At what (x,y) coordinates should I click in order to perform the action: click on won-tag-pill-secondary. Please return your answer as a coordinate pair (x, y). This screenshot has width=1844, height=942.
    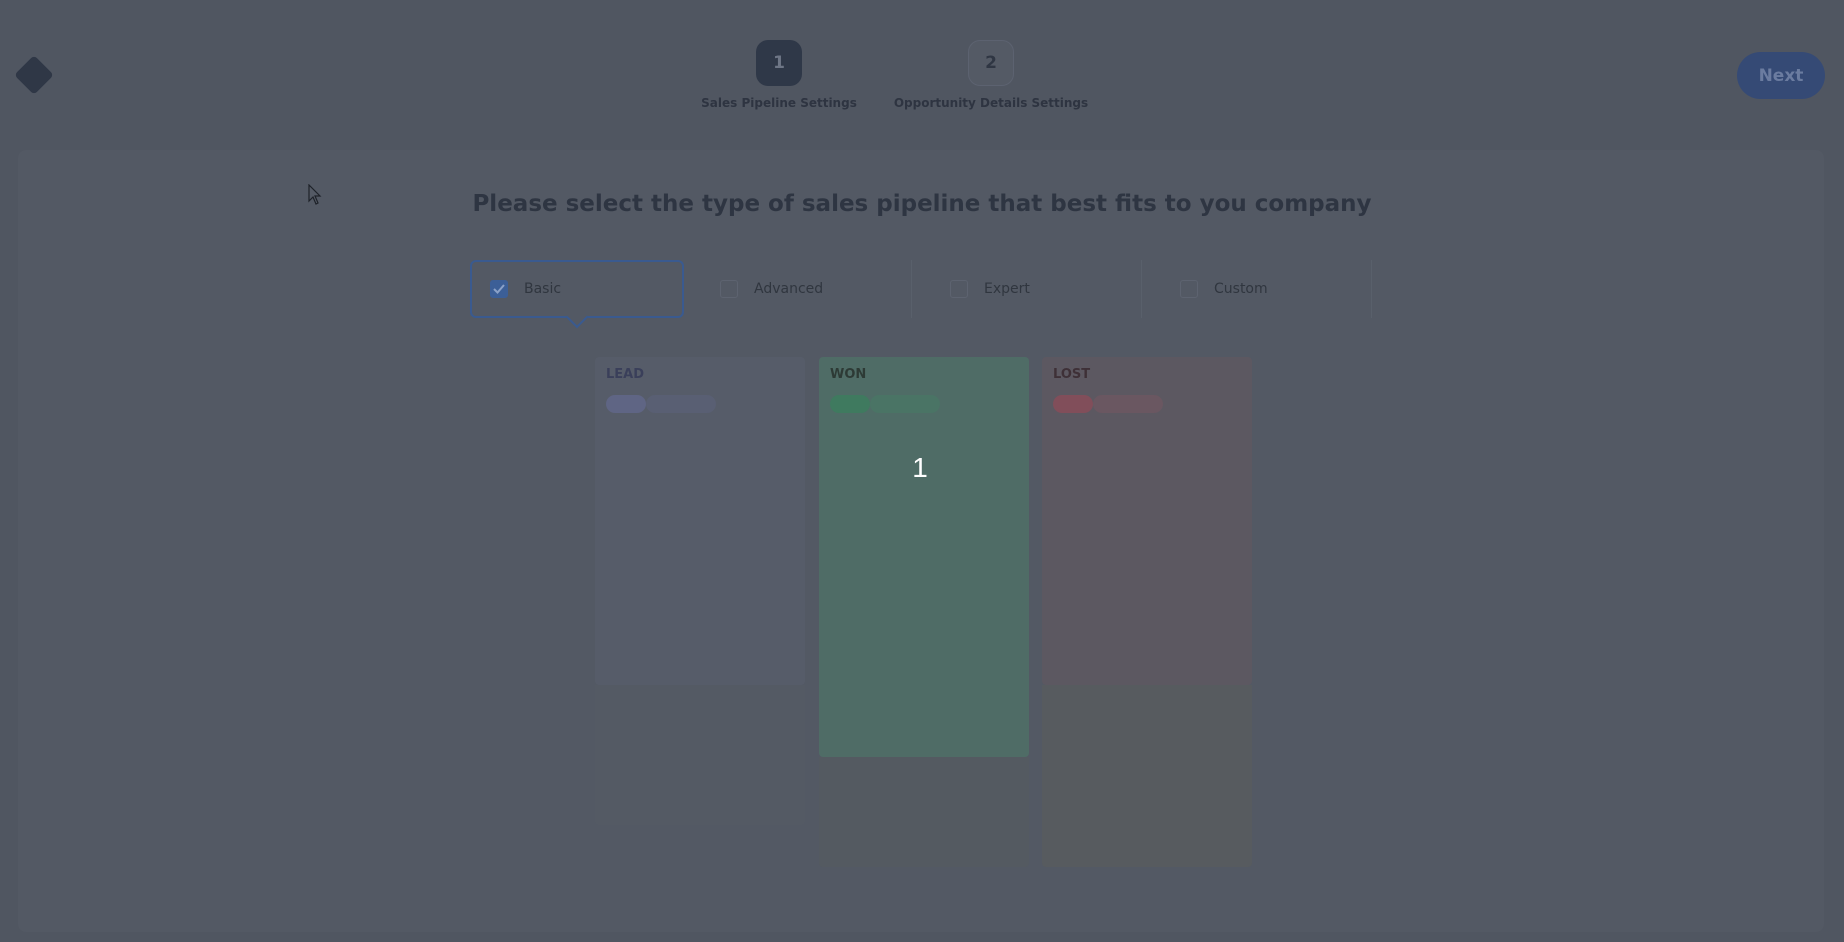
    Looking at the image, I should click on (905, 404).